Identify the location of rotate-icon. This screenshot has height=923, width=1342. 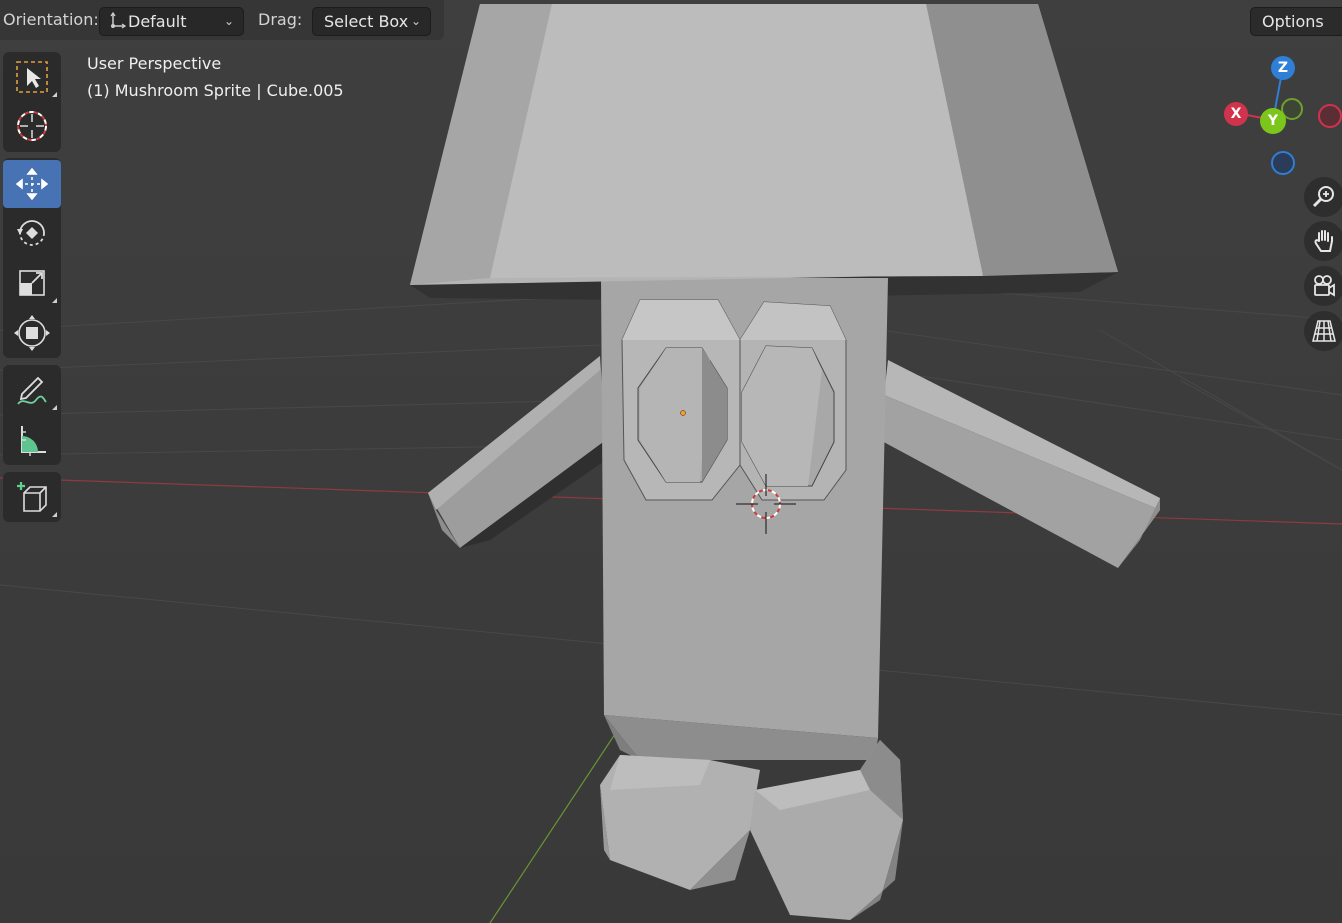
(31, 233).